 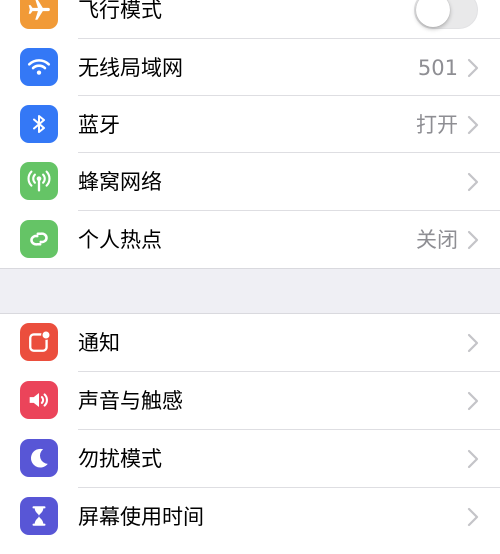 What do you see at coordinates (250, 19) in the screenshot?
I see `row-airplane-mode: 飞行模式` at bounding box center [250, 19].